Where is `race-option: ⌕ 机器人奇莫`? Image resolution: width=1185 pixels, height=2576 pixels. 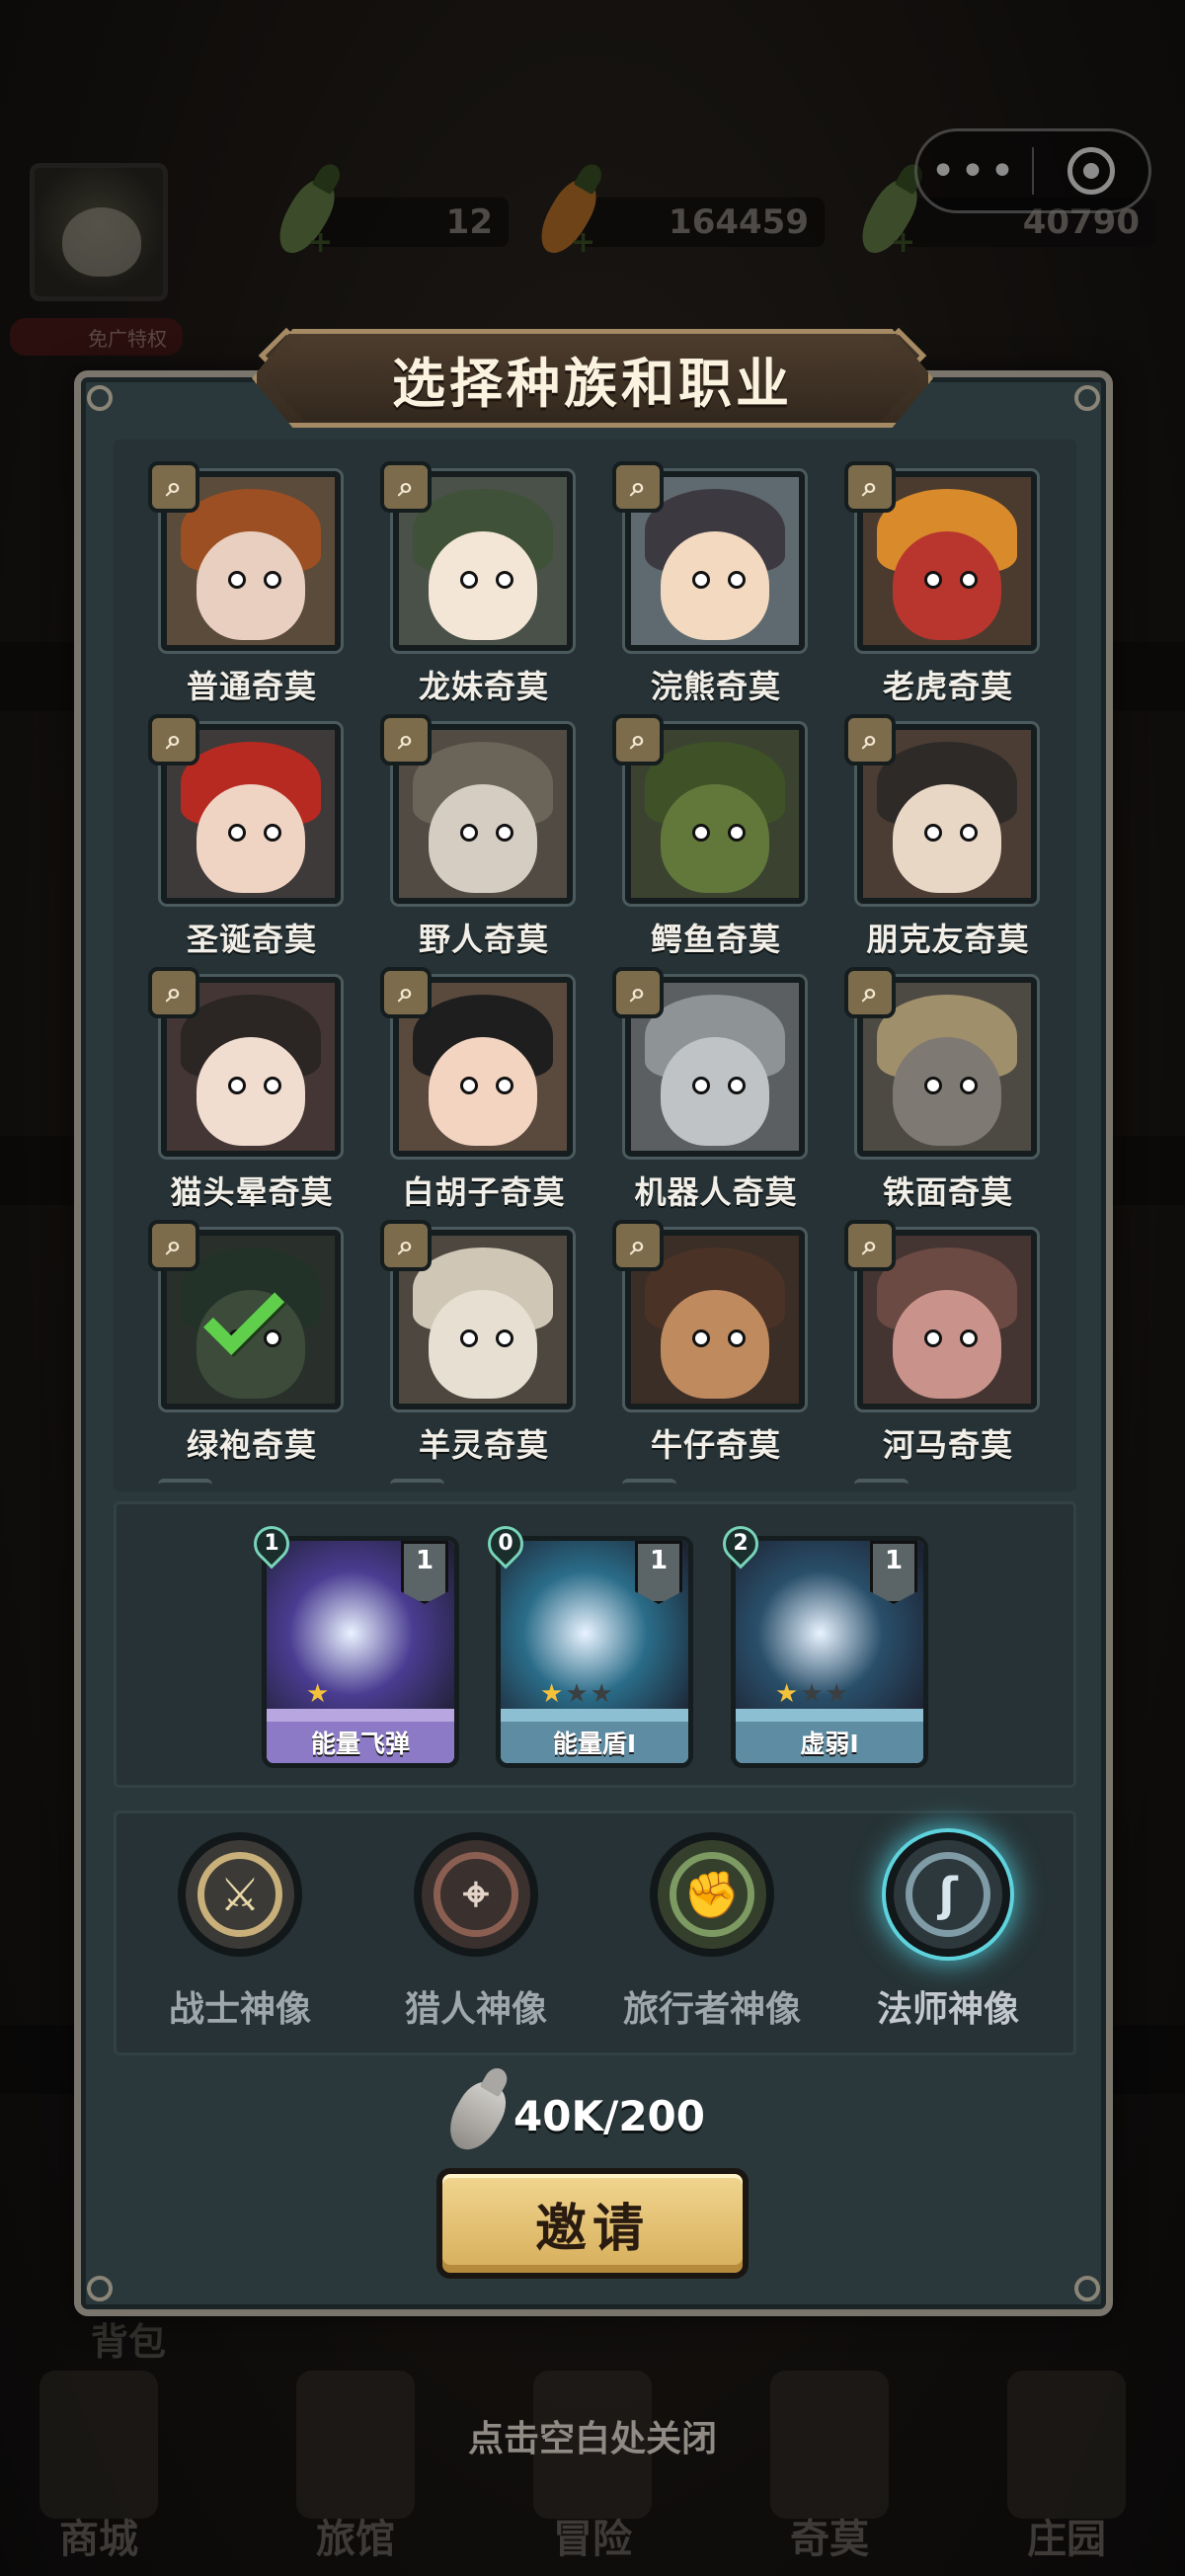 race-option: ⌕ 机器人奇莫 is located at coordinates (711, 1090).